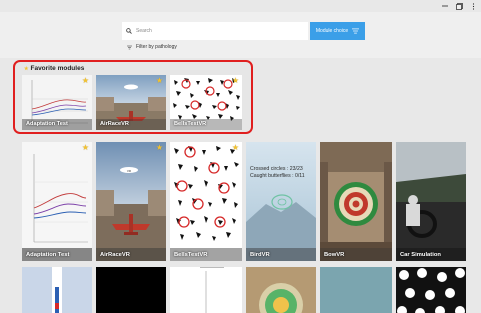 Image resolution: width=481 pixels, height=313 pixels. I want to click on window-controls, so click(461, 6).